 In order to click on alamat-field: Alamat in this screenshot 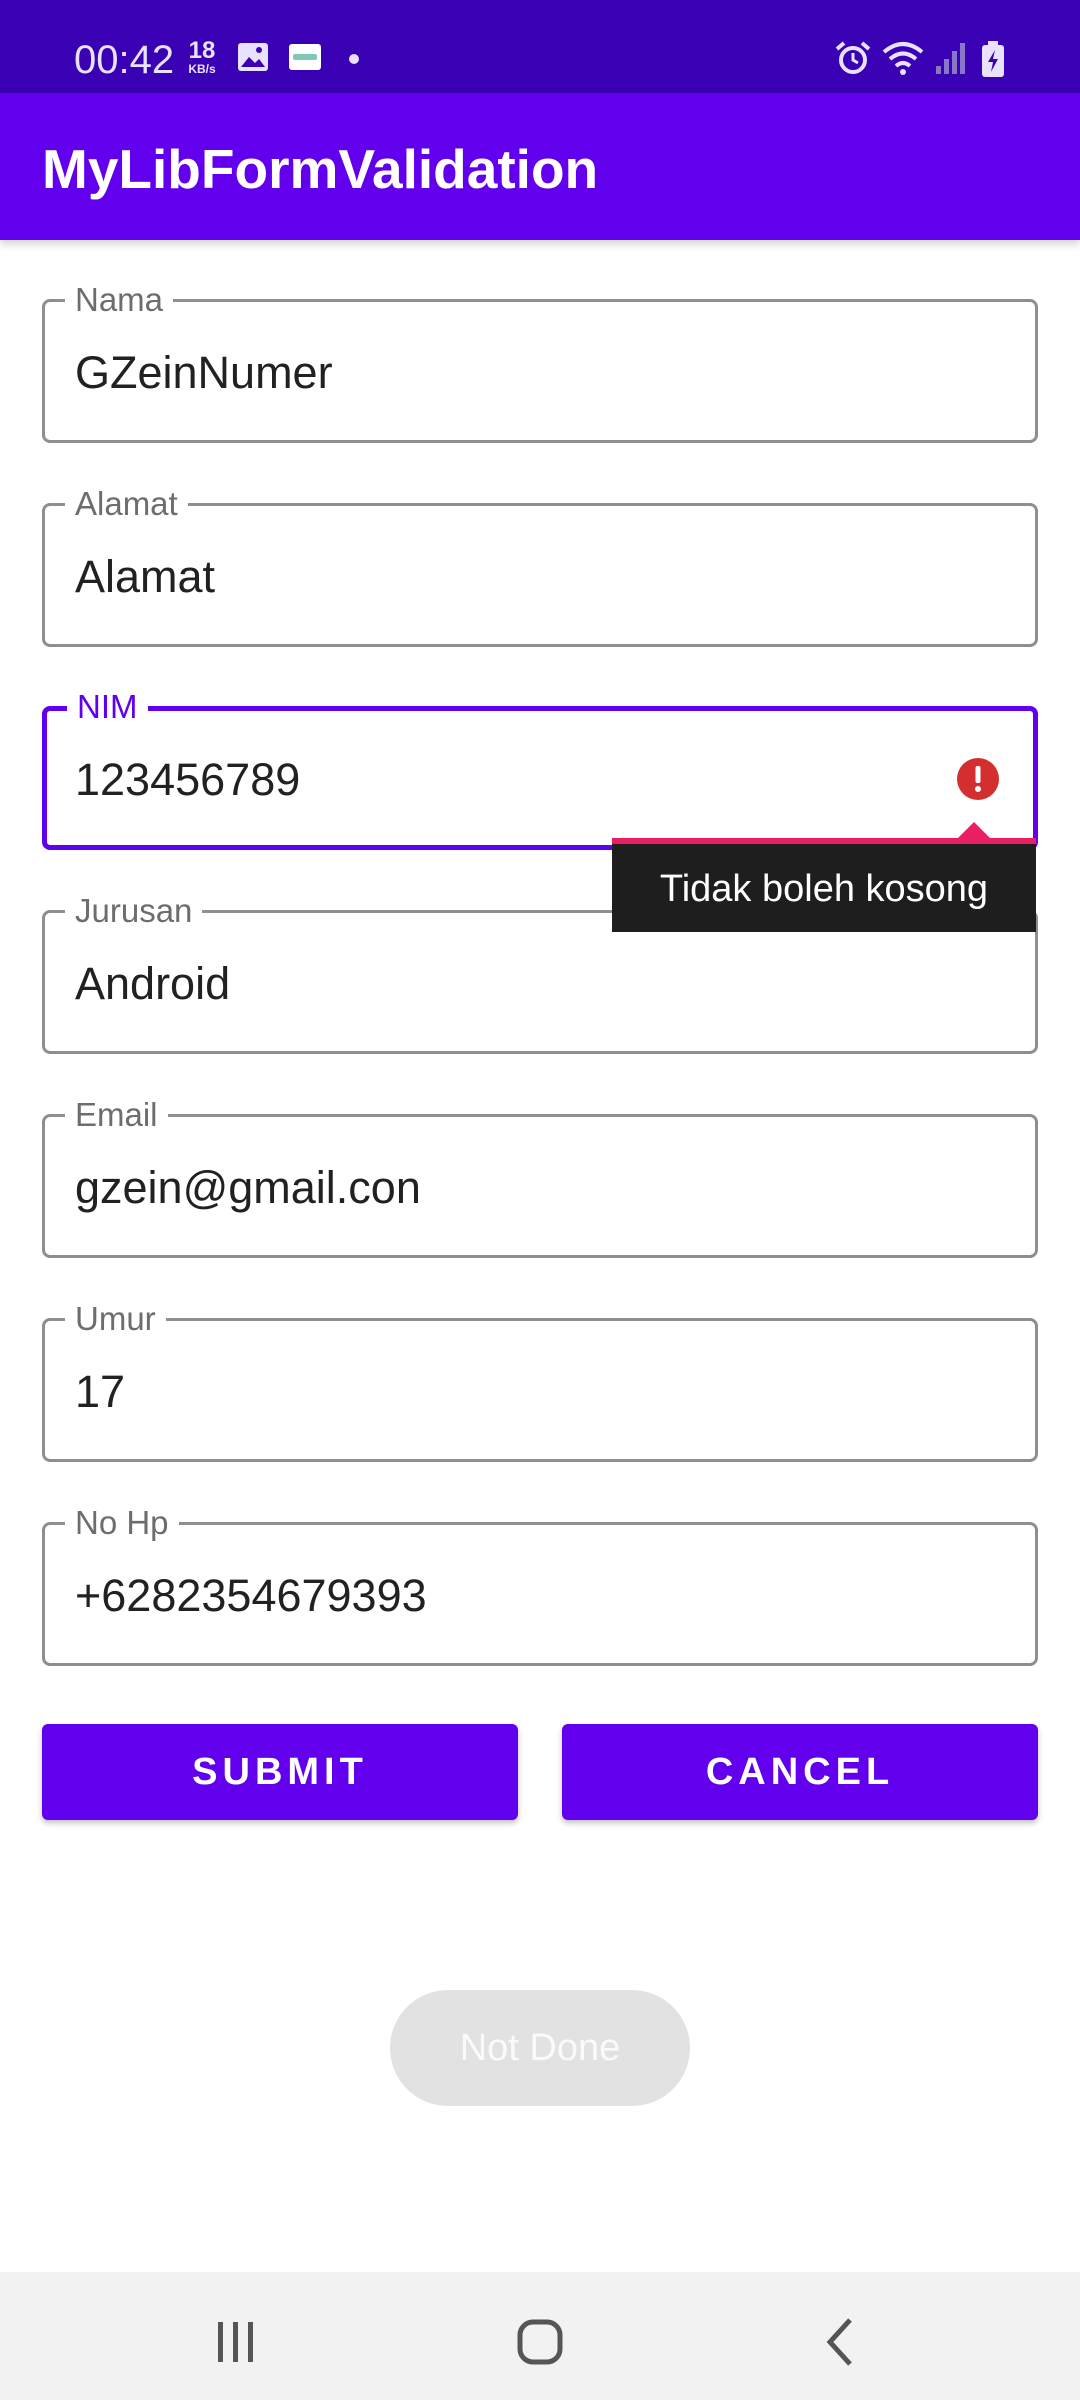, I will do `click(540, 565)`.